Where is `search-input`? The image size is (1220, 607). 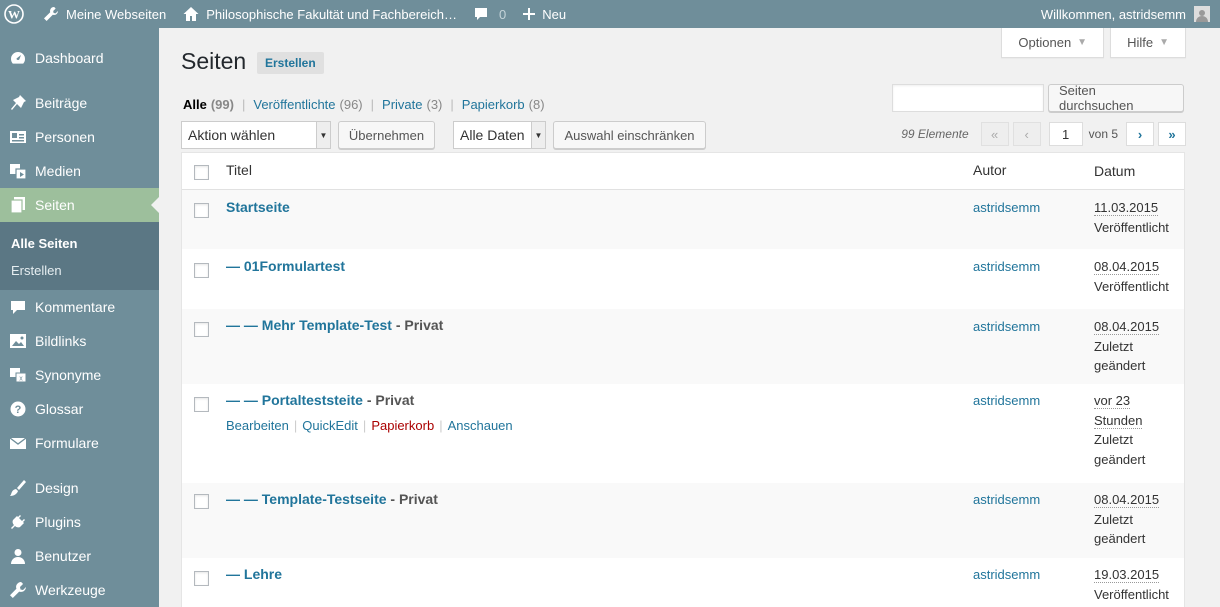
search-input is located at coordinates (968, 98).